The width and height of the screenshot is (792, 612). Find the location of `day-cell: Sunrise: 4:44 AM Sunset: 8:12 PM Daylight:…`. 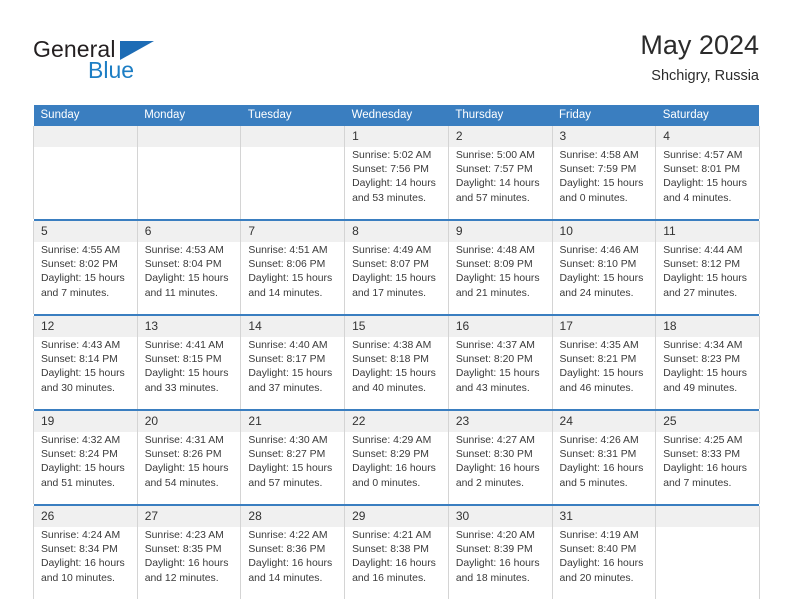

day-cell: Sunrise: 4:44 AM Sunset: 8:12 PM Daylight:… is located at coordinates (707, 278).